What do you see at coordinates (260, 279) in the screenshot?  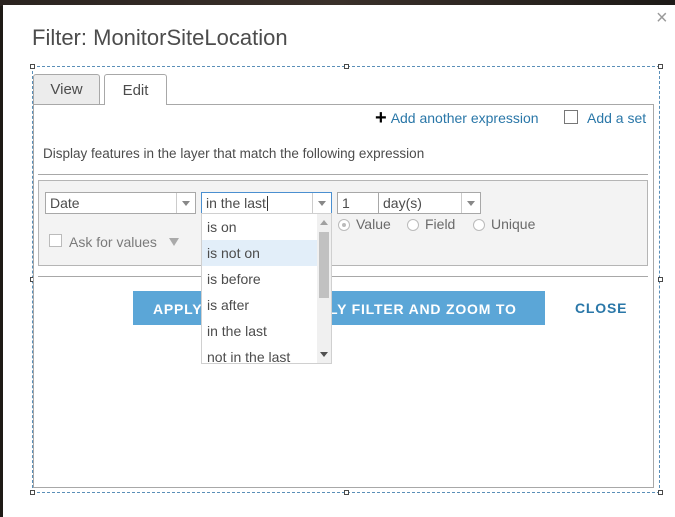 I see `dropdown-option: is before` at bounding box center [260, 279].